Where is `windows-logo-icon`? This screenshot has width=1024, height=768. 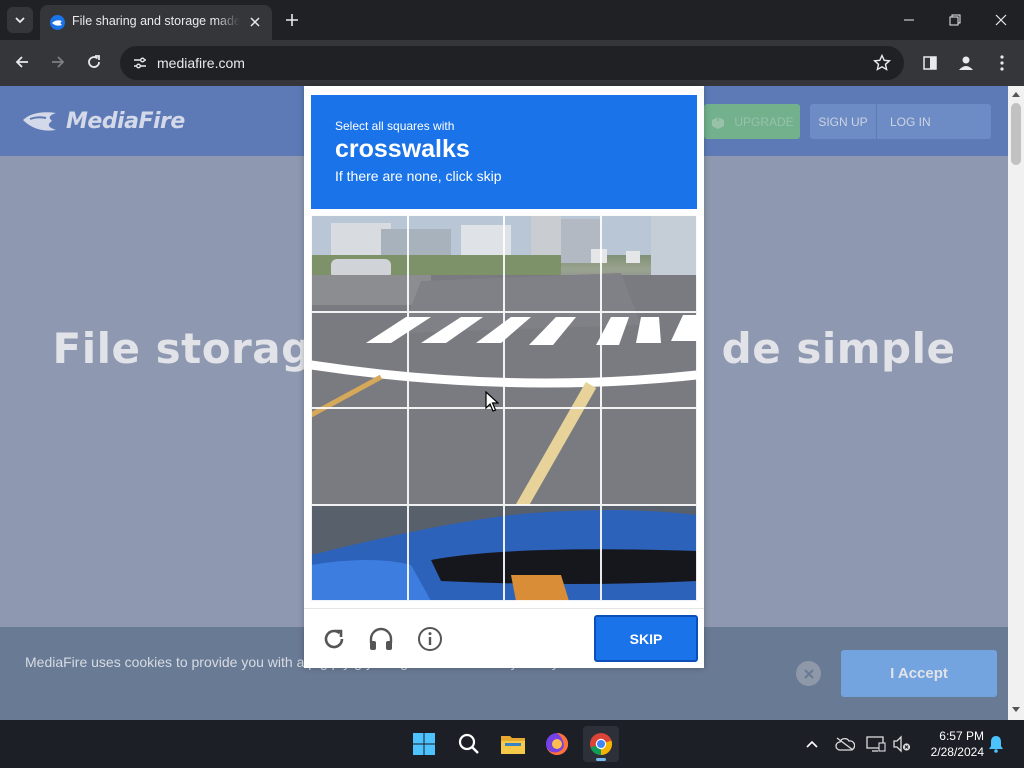
windows-logo-icon is located at coordinates (424, 744).